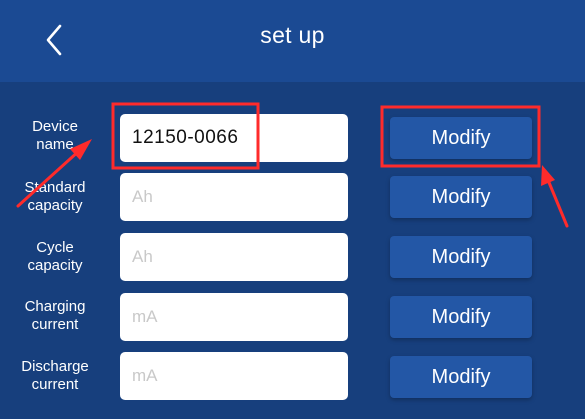 This screenshot has width=585, height=419. Describe the element at coordinates (234, 317) in the screenshot. I see `charging-current-field: mA` at that location.